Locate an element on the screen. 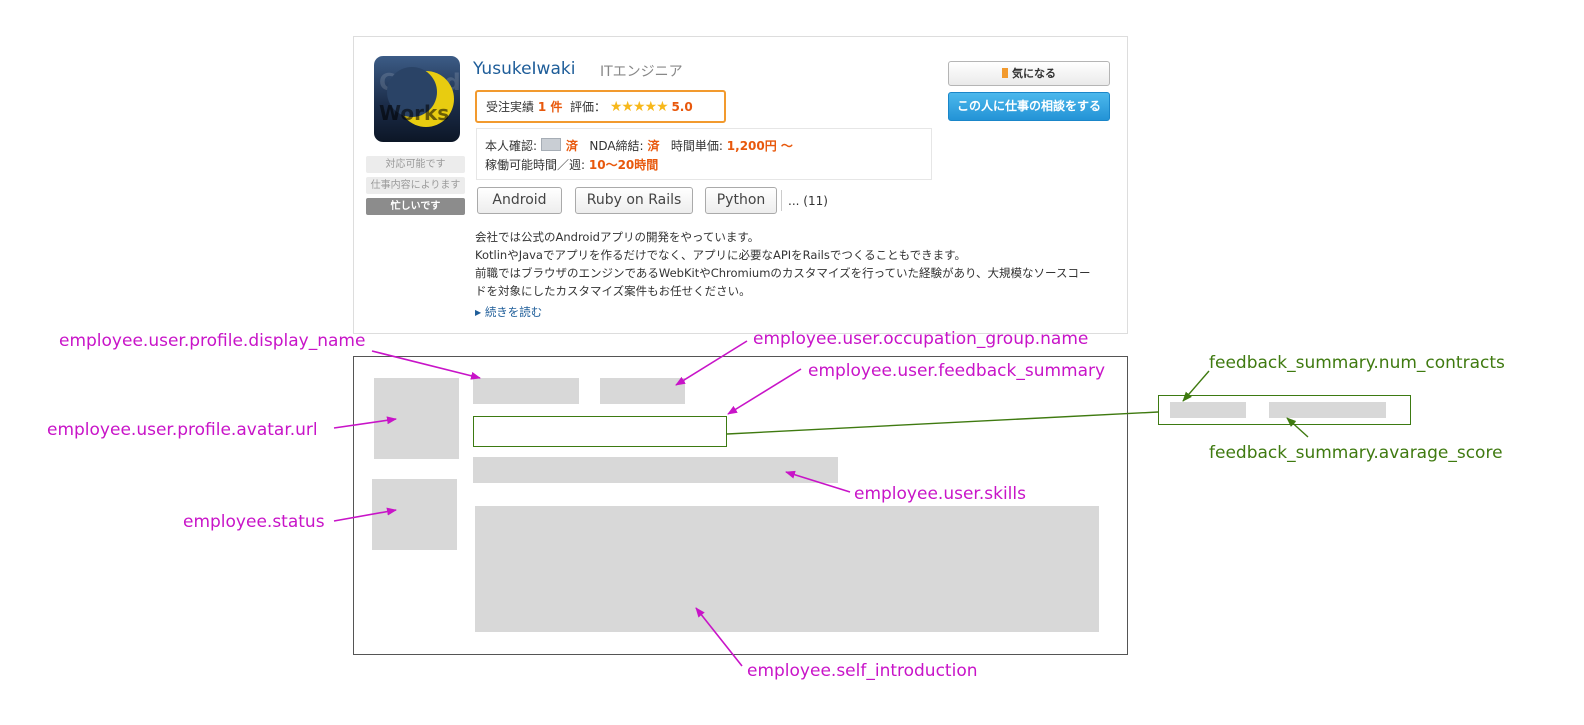 This screenshot has height=725, width=1584. skill-tag-android: Android is located at coordinates (519, 200).